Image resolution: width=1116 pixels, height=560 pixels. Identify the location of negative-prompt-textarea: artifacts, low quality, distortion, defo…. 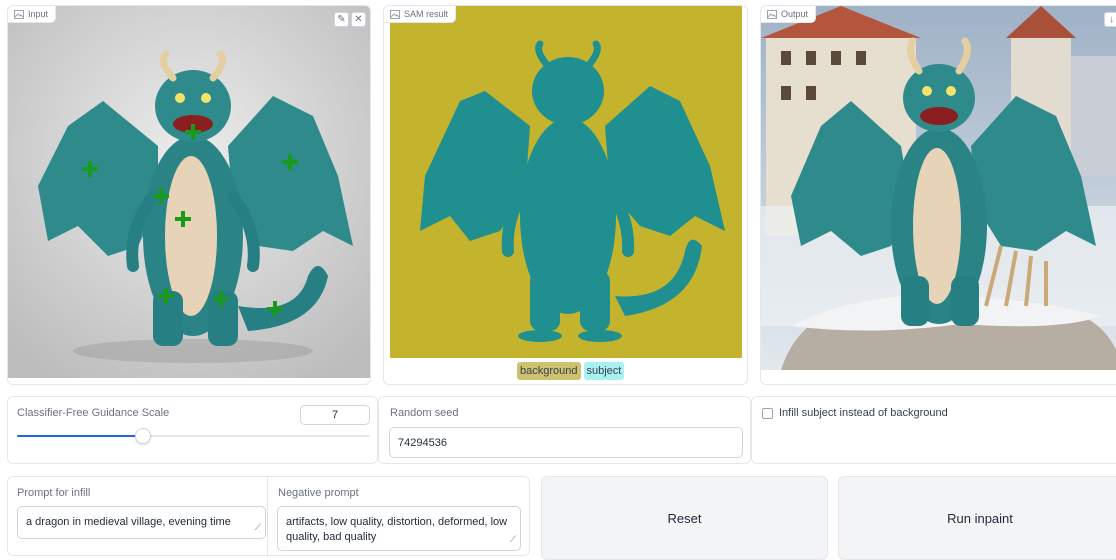
(399, 528).